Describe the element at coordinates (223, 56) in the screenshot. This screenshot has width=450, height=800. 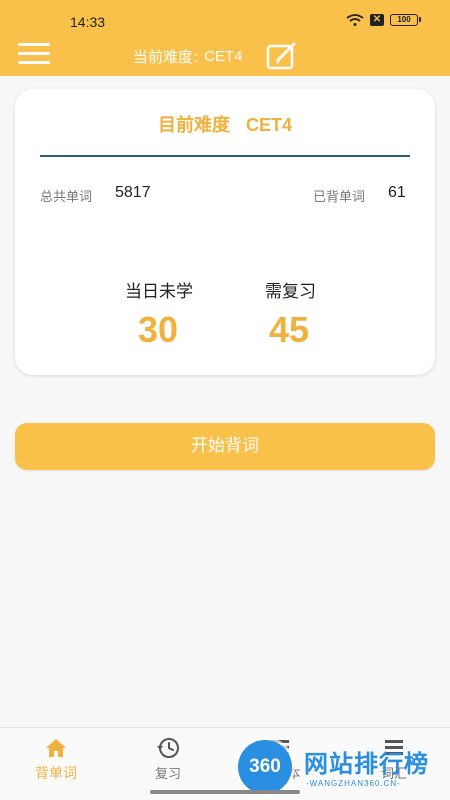
I see `header-level: CET4` at that location.